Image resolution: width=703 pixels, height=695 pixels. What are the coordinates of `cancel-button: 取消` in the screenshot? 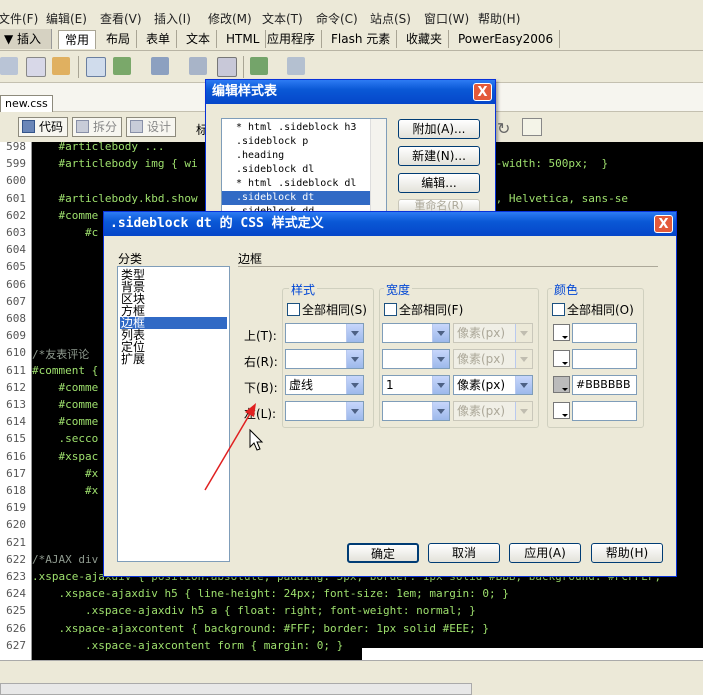 It's located at (464, 553).